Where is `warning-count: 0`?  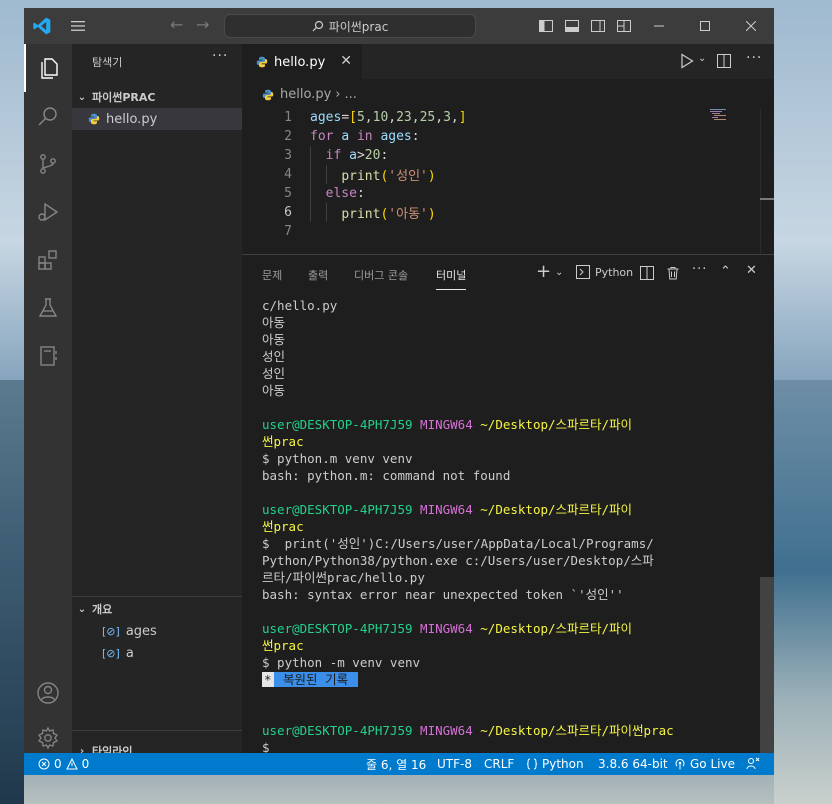
warning-count: 0 is located at coordinates (85, 764).